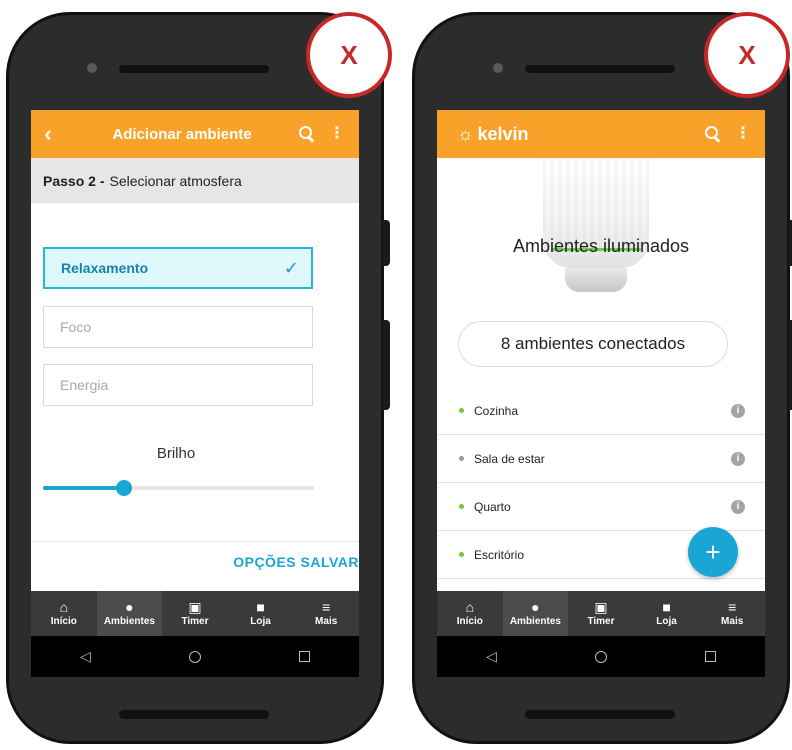 The height and width of the screenshot is (750, 792). I want to click on slider-fill, so click(84, 488).